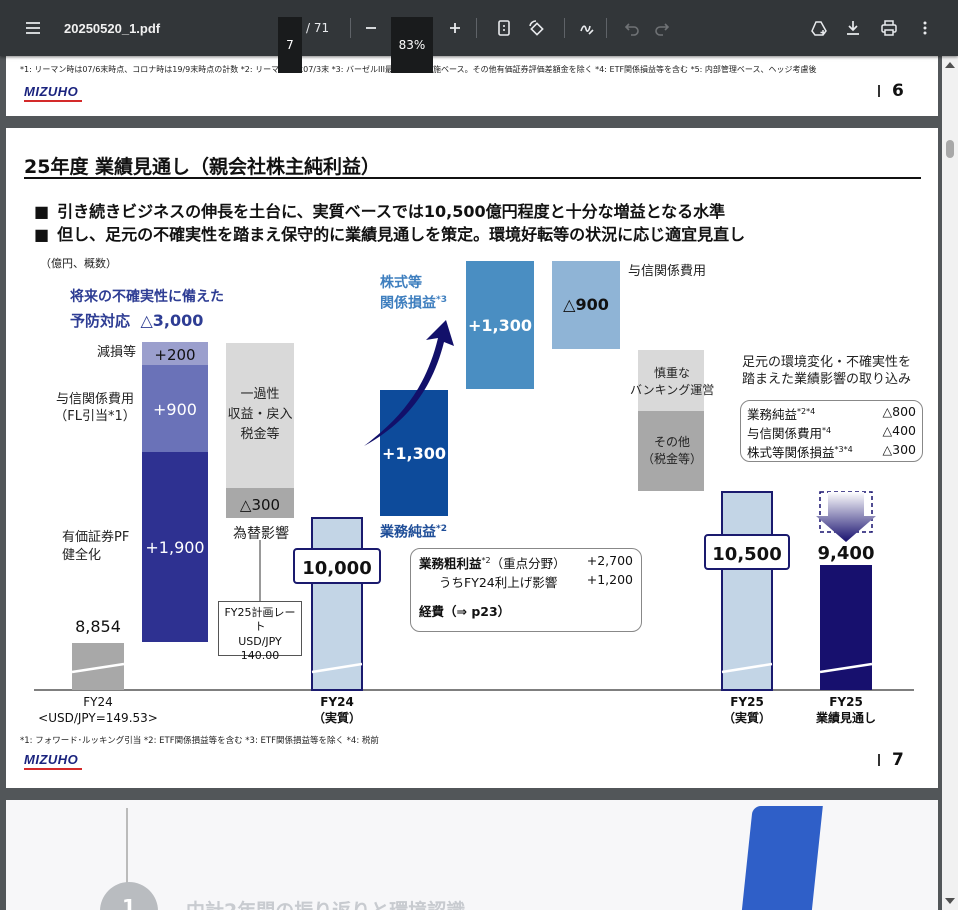 This screenshot has height=910, width=958. I want to click on env-text-2: 踏まえた業績影響の取り込み, so click(827, 379).